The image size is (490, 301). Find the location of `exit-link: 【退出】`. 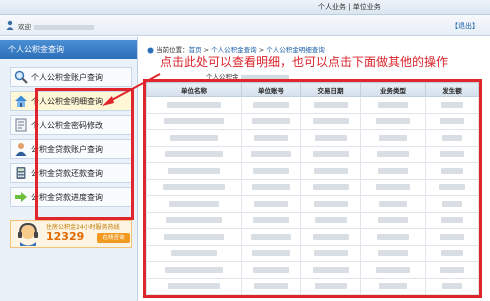

exit-link: 【退出】 is located at coordinates (465, 26).